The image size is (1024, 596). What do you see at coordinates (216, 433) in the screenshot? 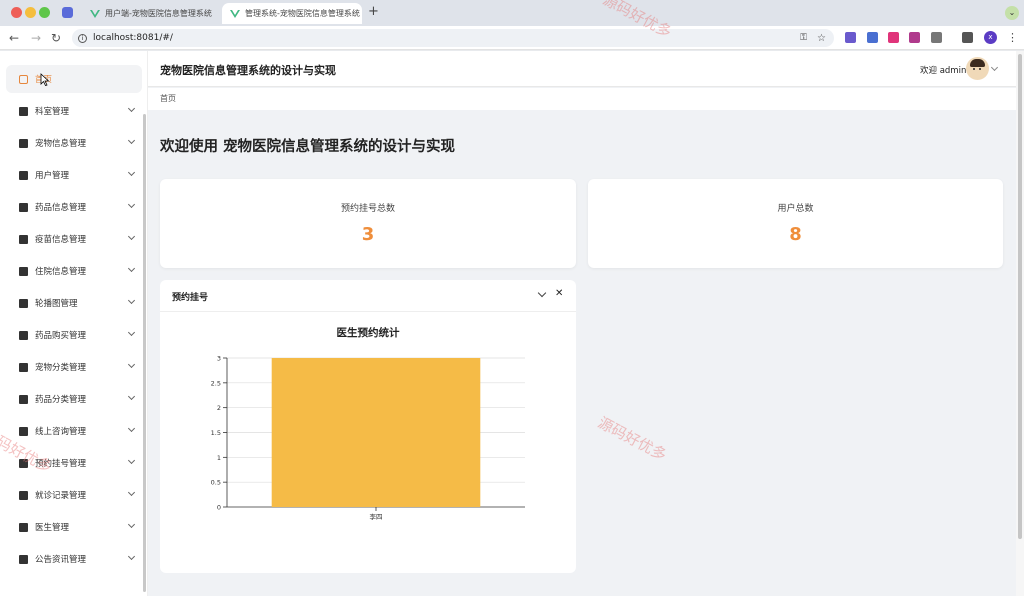
I see `y-tick-label: 1.5` at bounding box center [216, 433].